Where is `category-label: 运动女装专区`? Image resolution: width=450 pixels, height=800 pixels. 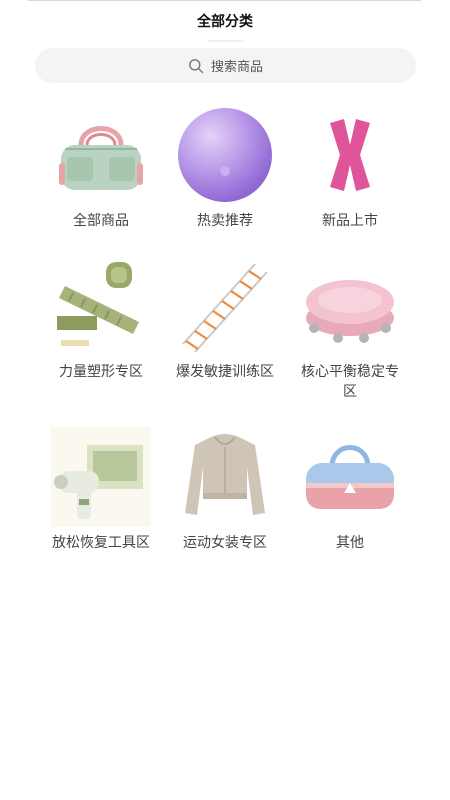 category-label: 运动女装专区 is located at coordinates (225, 543).